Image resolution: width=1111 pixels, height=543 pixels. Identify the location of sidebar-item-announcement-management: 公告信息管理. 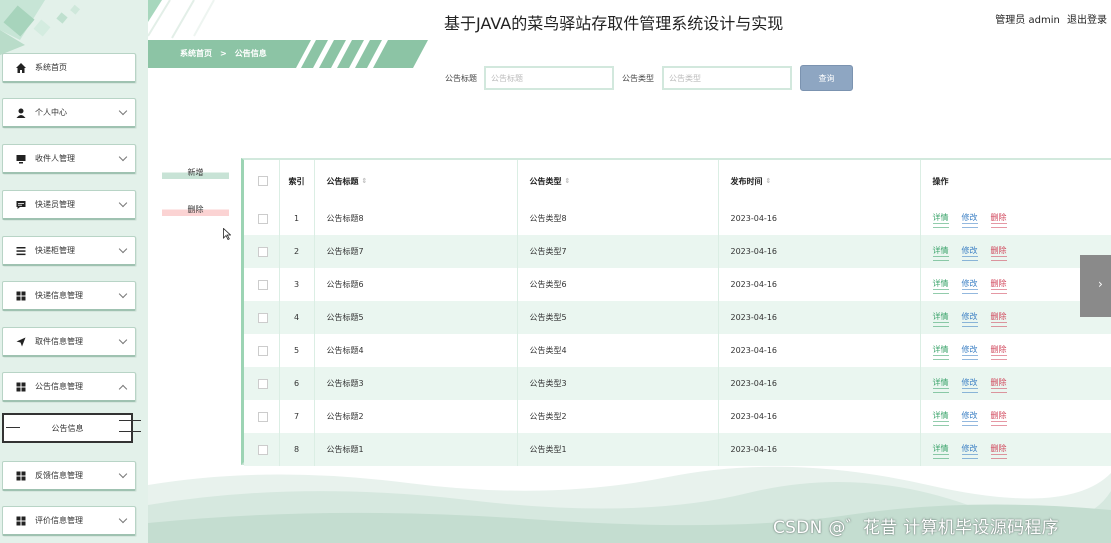
(69, 387).